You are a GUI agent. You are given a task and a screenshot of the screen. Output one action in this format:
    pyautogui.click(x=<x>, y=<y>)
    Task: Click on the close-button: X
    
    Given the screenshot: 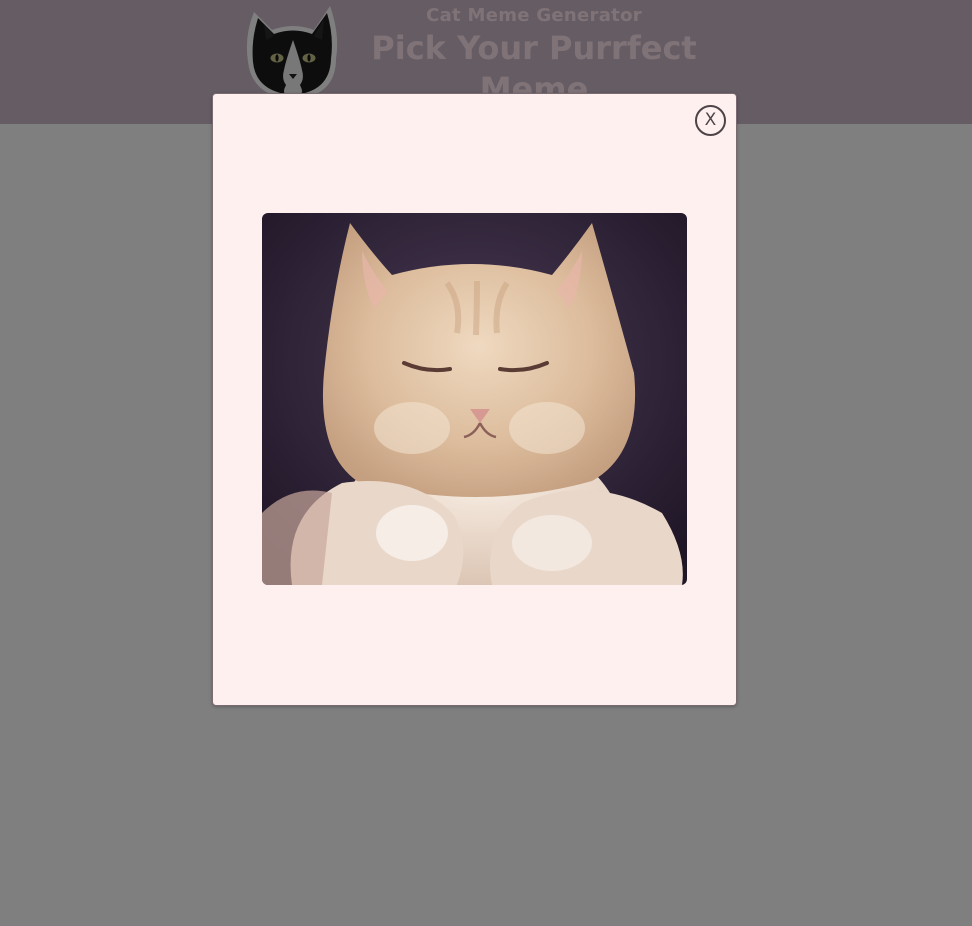 What is the action you would take?
    pyautogui.click(x=710, y=120)
    